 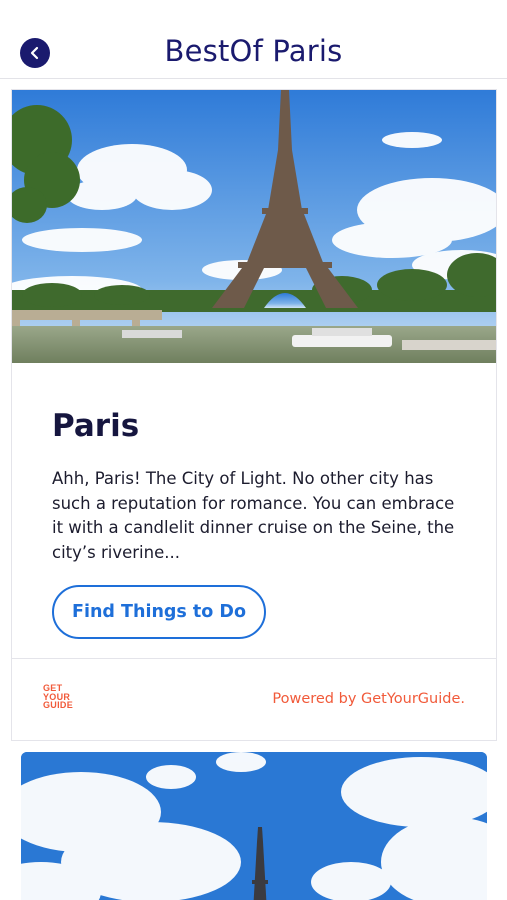 I want to click on powered-by-link: Powered by GetYourGuide., so click(x=368, y=699).